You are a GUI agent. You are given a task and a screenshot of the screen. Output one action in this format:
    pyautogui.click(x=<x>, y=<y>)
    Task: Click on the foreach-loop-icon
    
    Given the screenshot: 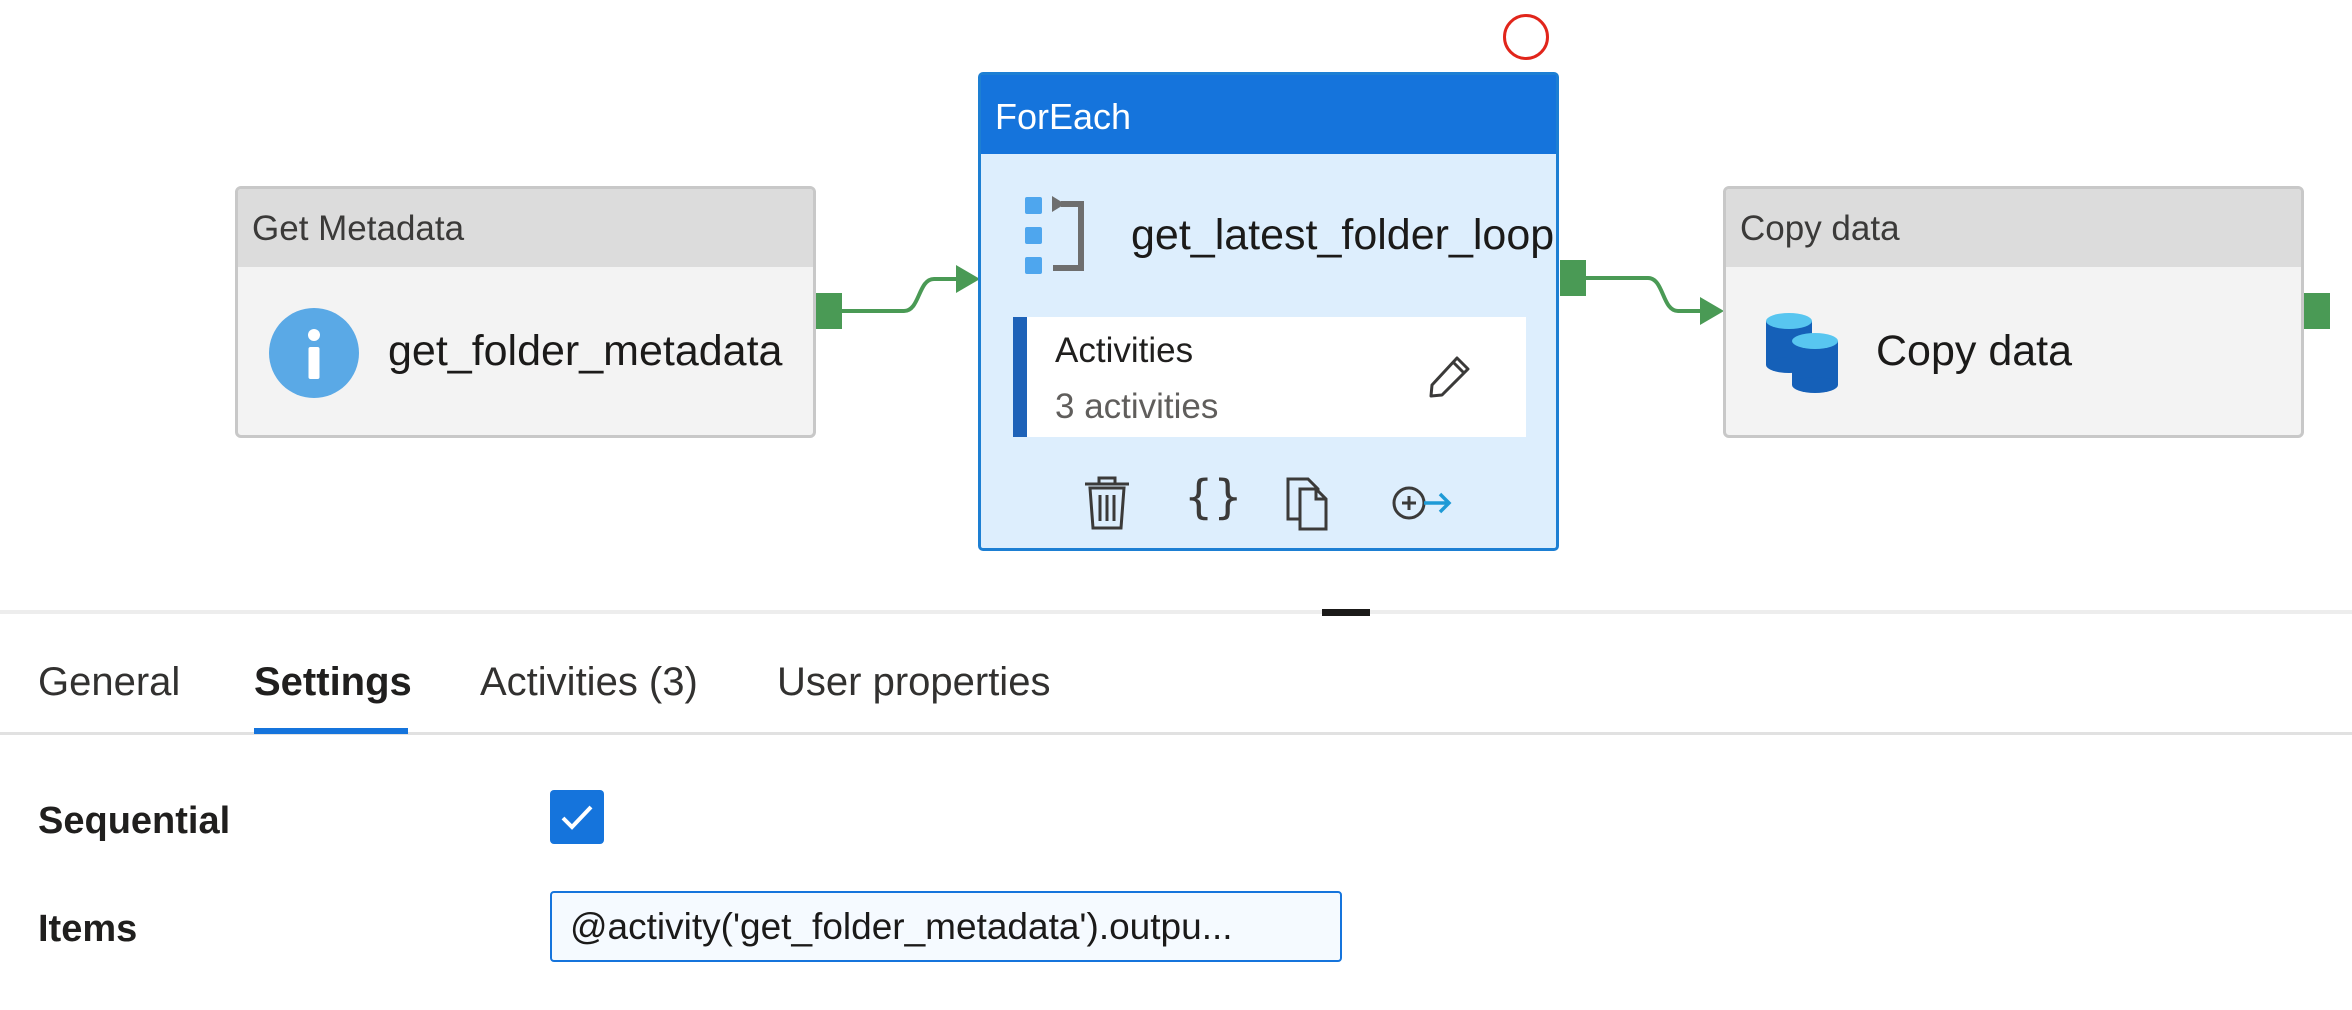 What is the action you would take?
    pyautogui.click(x=1054, y=235)
    